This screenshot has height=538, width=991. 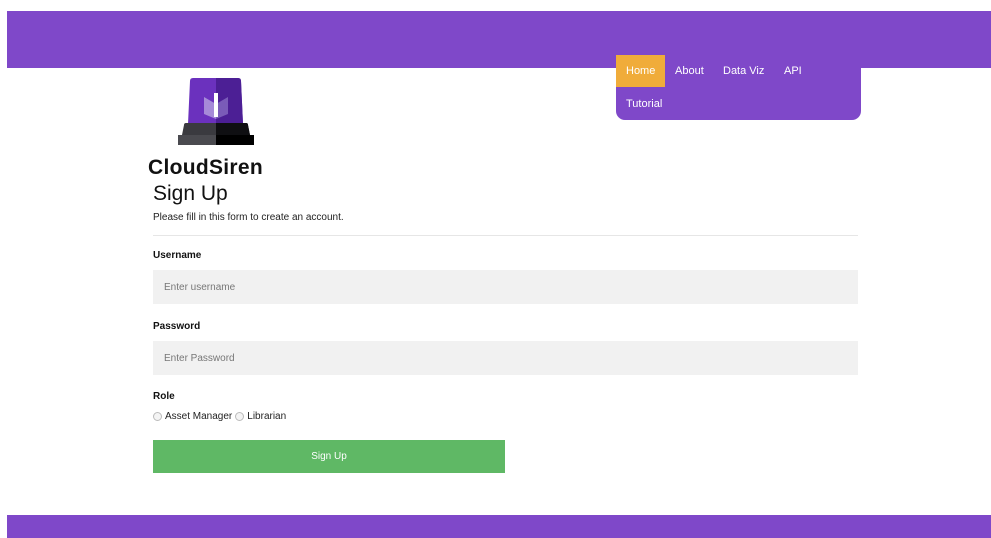 What do you see at coordinates (266, 416) in the screenshot?
I see `librarian-radio-label: Librarian` at bounding box center [266, 416].